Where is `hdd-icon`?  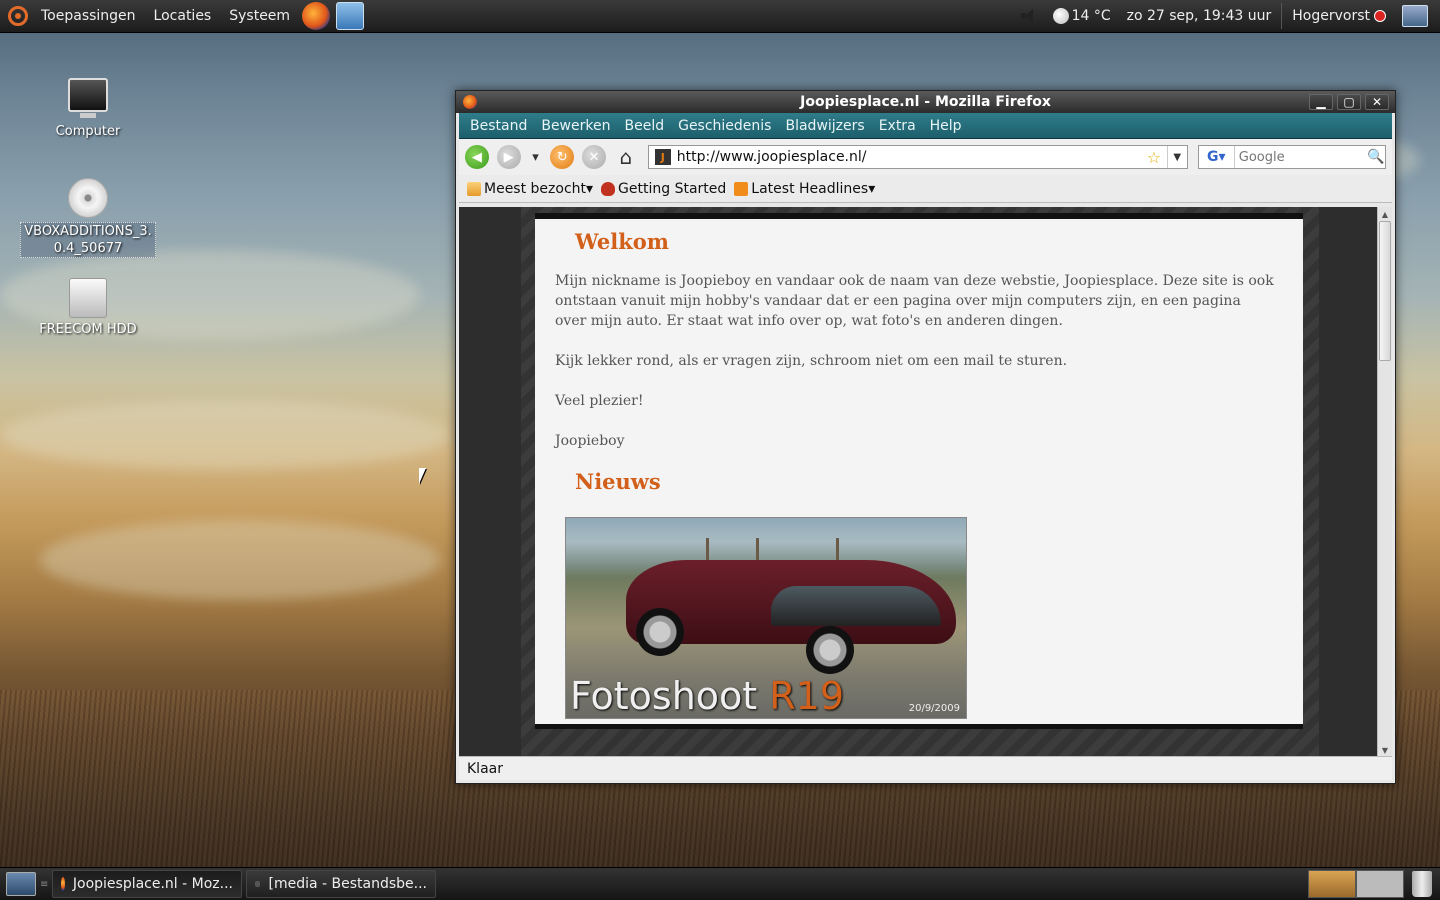
hdd-icon is located at coordinates (88, 298).